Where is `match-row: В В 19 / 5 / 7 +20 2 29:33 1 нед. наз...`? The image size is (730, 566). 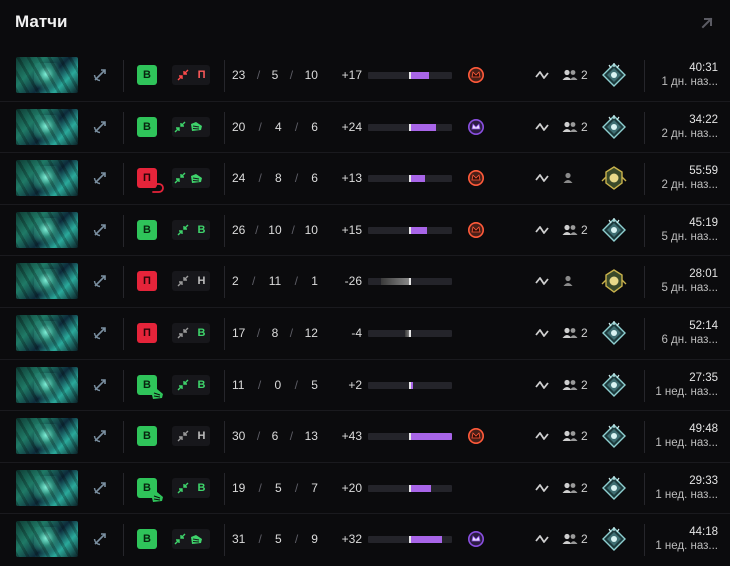
match-row: В В 19 / 5 / 7 +20 2 29:33 1 нед. наз... is located at coordinates (365, 489).